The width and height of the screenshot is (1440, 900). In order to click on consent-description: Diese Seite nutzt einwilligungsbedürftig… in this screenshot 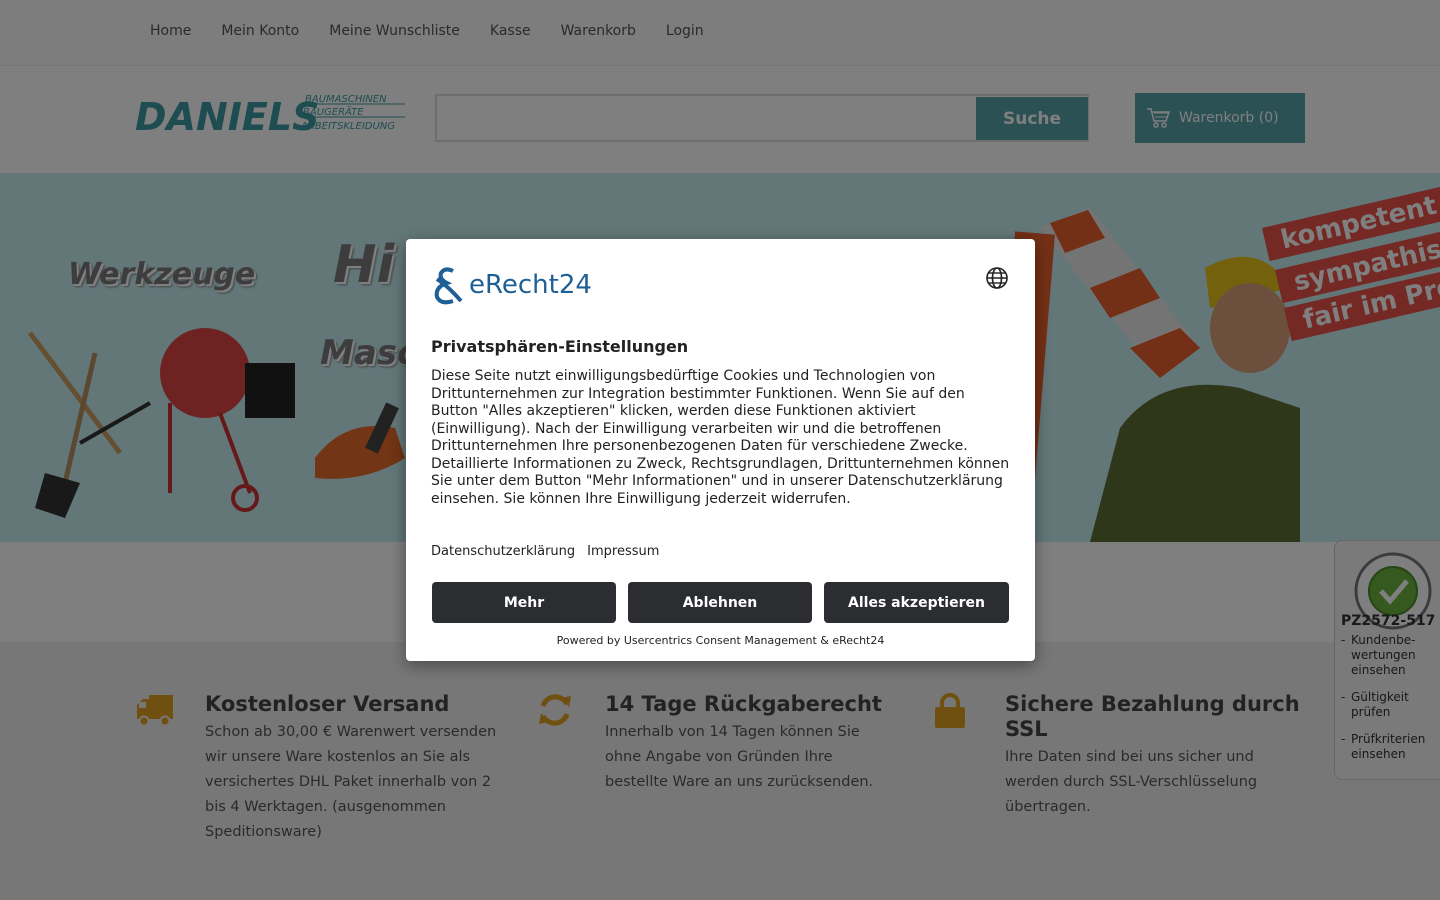, I will do `click(720, 437)`.